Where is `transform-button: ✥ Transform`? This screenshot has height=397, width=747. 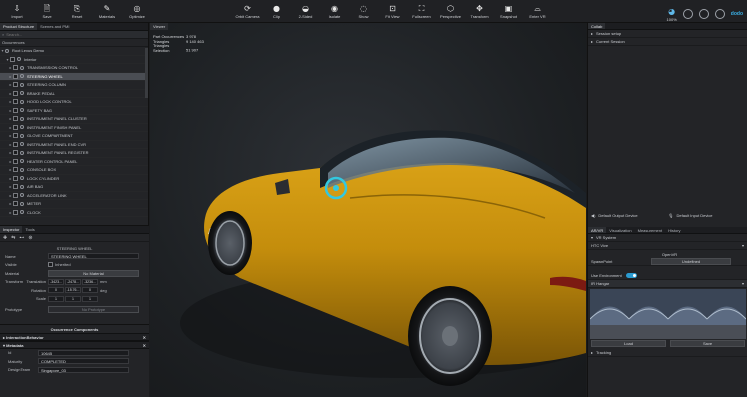 transform-button: ✥ Transform is located at coordinates (479, 11).